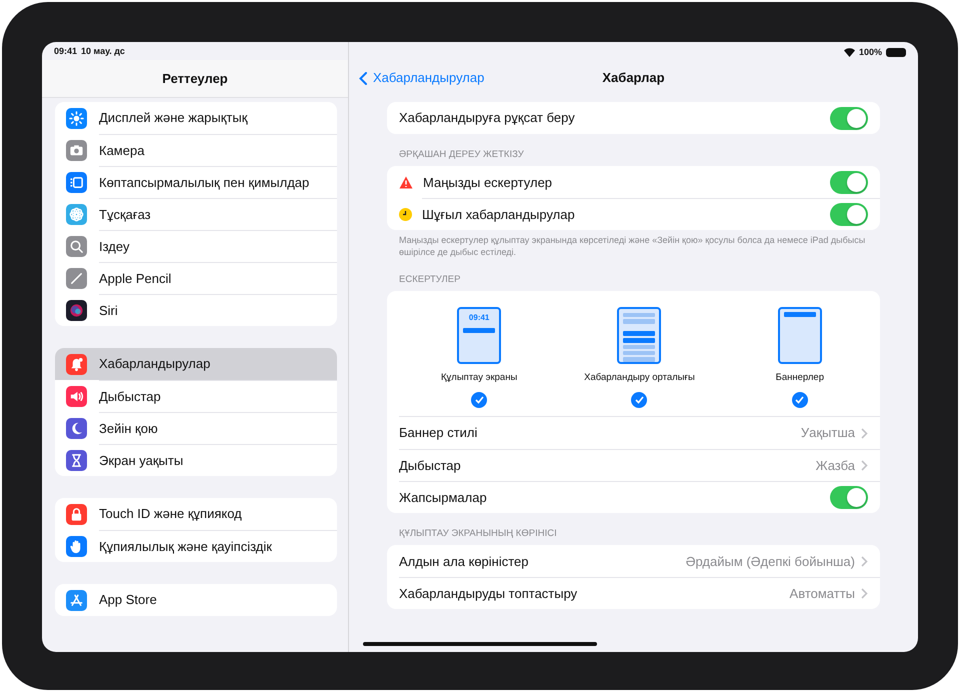  Describe the element at coordinates (488, 594) in the screenshot. I see `row-label: Хабарландыруды топтастыру` at that location.